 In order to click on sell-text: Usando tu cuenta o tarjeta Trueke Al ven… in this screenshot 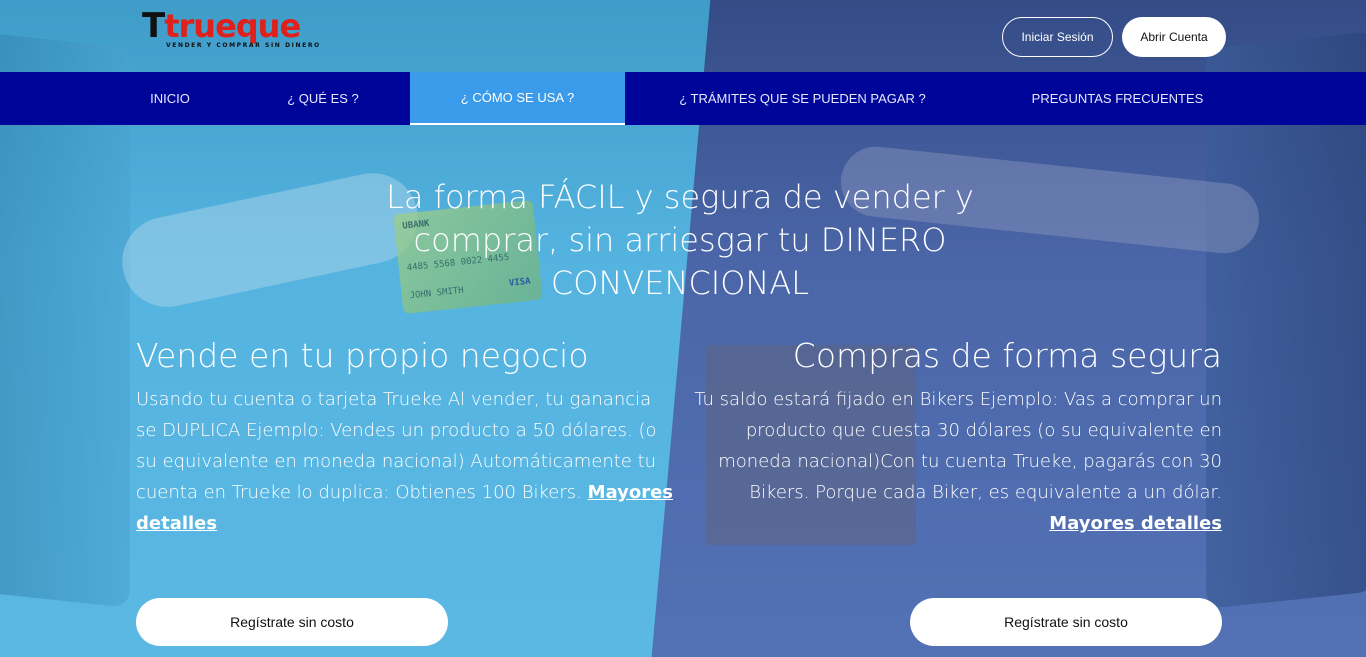, I will do `click(396, 446)`.